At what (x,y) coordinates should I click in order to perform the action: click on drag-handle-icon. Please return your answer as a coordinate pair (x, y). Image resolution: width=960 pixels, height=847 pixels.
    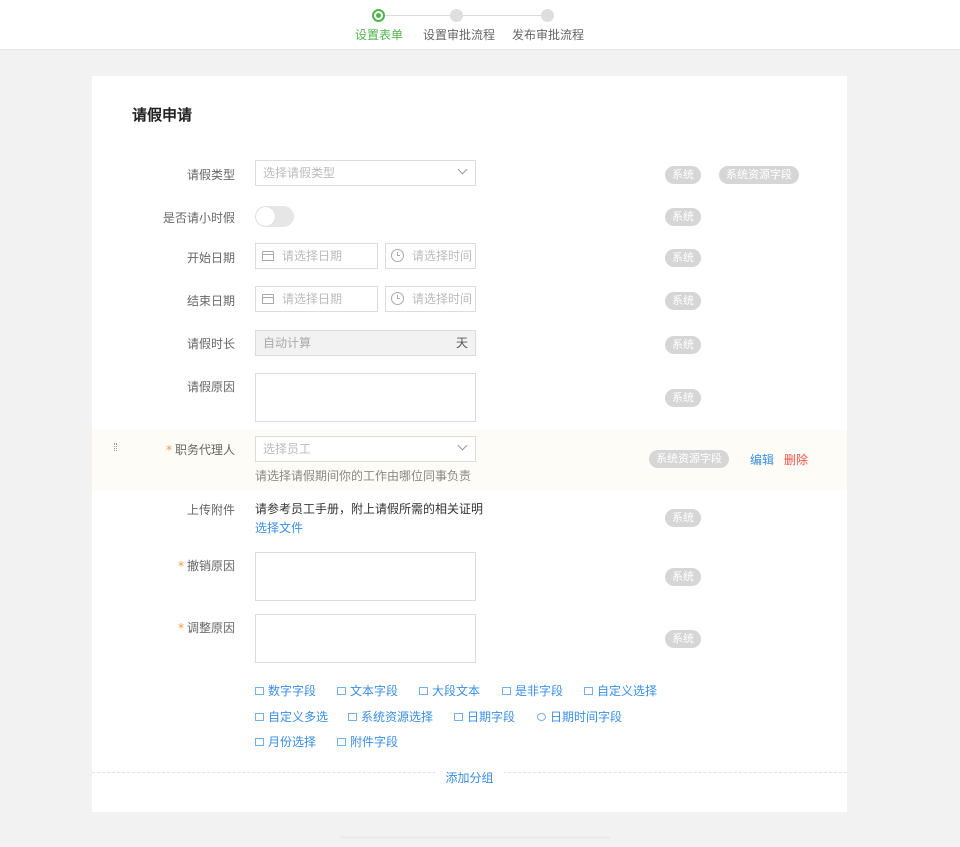
    Looking at the image, I should click on (115, 447).